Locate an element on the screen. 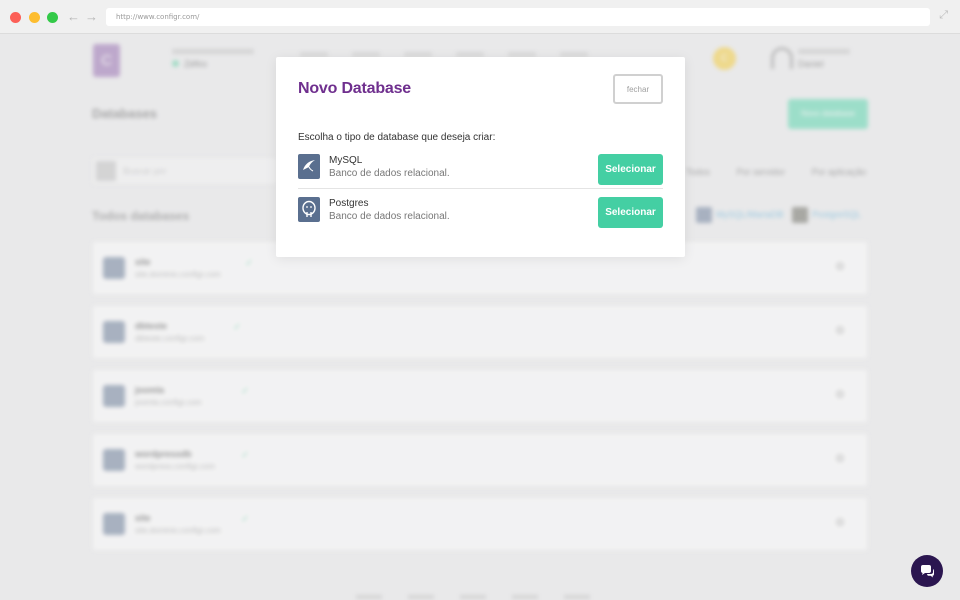  app-logo: C is located at coordinates (106, 60).